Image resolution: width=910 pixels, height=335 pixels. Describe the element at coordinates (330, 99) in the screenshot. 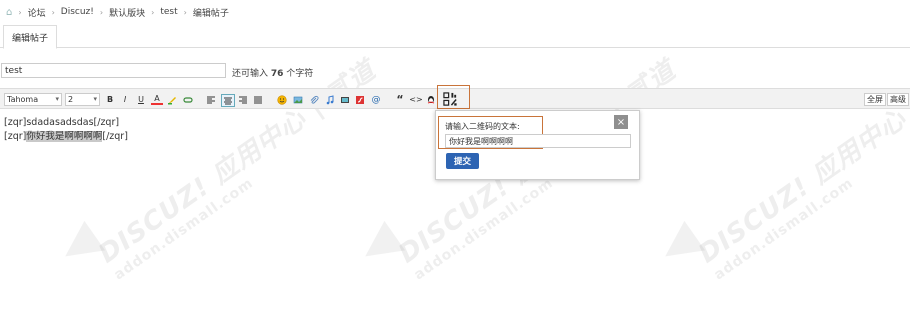

I see `music-icon` at that location.